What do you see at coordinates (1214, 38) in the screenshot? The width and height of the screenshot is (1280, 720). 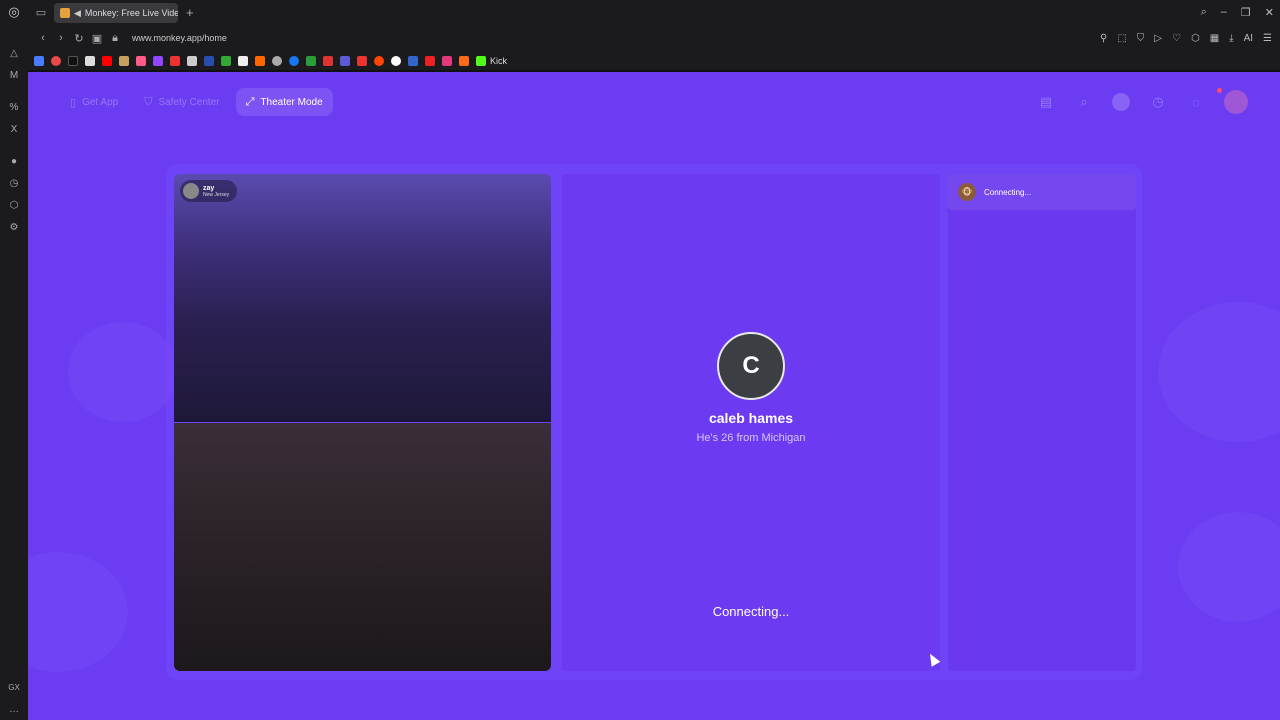 I see `profile-icon: ▦` at bounding box center [1214, 38].